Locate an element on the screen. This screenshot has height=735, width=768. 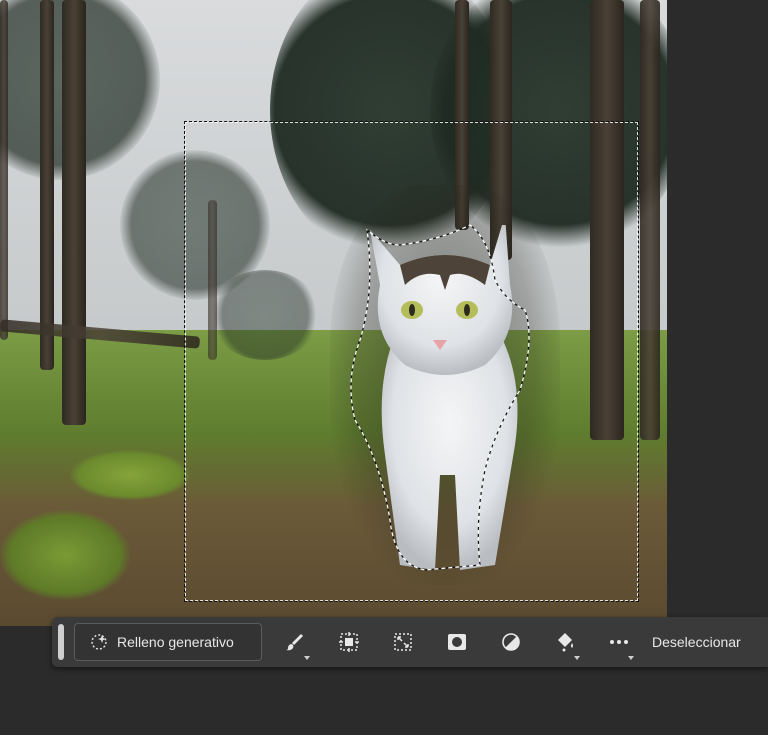
transform-selection-button is located at coordinates (403, 642).